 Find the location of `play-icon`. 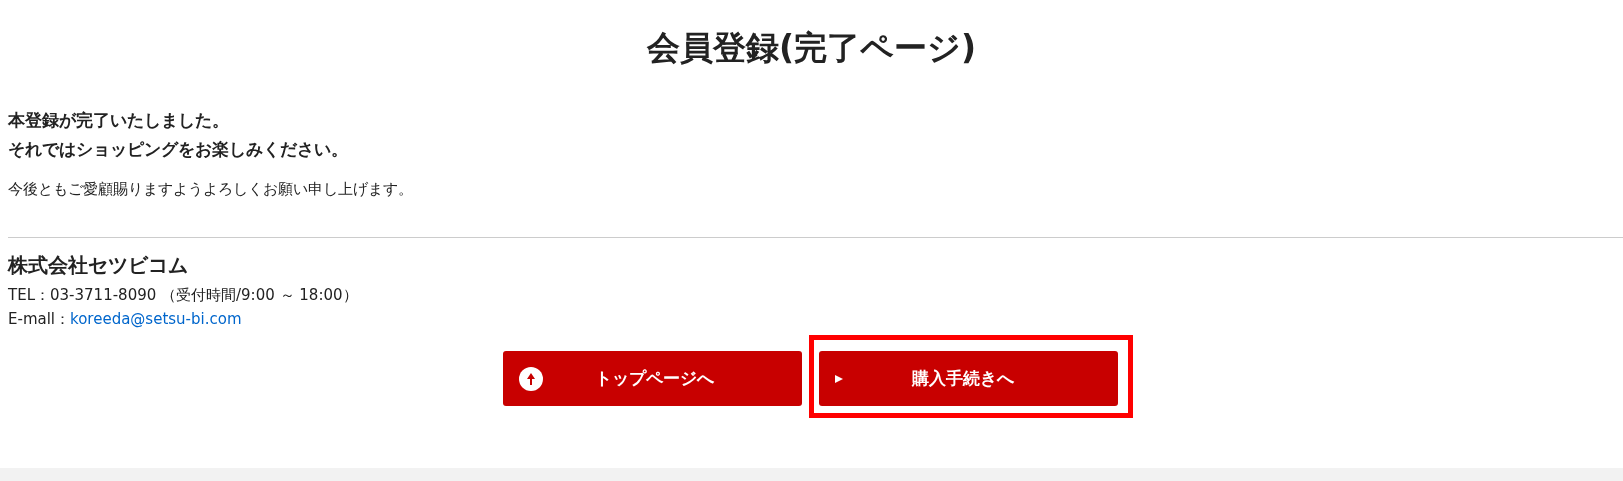

play-icon is located at coordinates (839, 378).